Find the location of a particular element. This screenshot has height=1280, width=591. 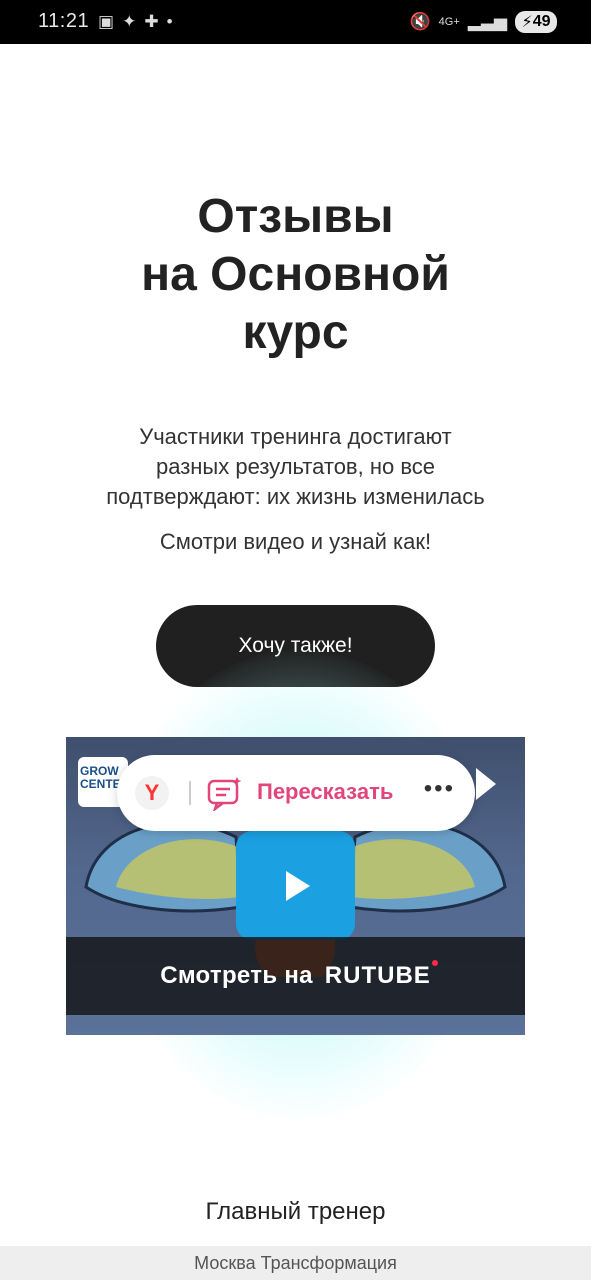

subtitle-line: Участники тренинга достигают is located at coordinates (295, 436).